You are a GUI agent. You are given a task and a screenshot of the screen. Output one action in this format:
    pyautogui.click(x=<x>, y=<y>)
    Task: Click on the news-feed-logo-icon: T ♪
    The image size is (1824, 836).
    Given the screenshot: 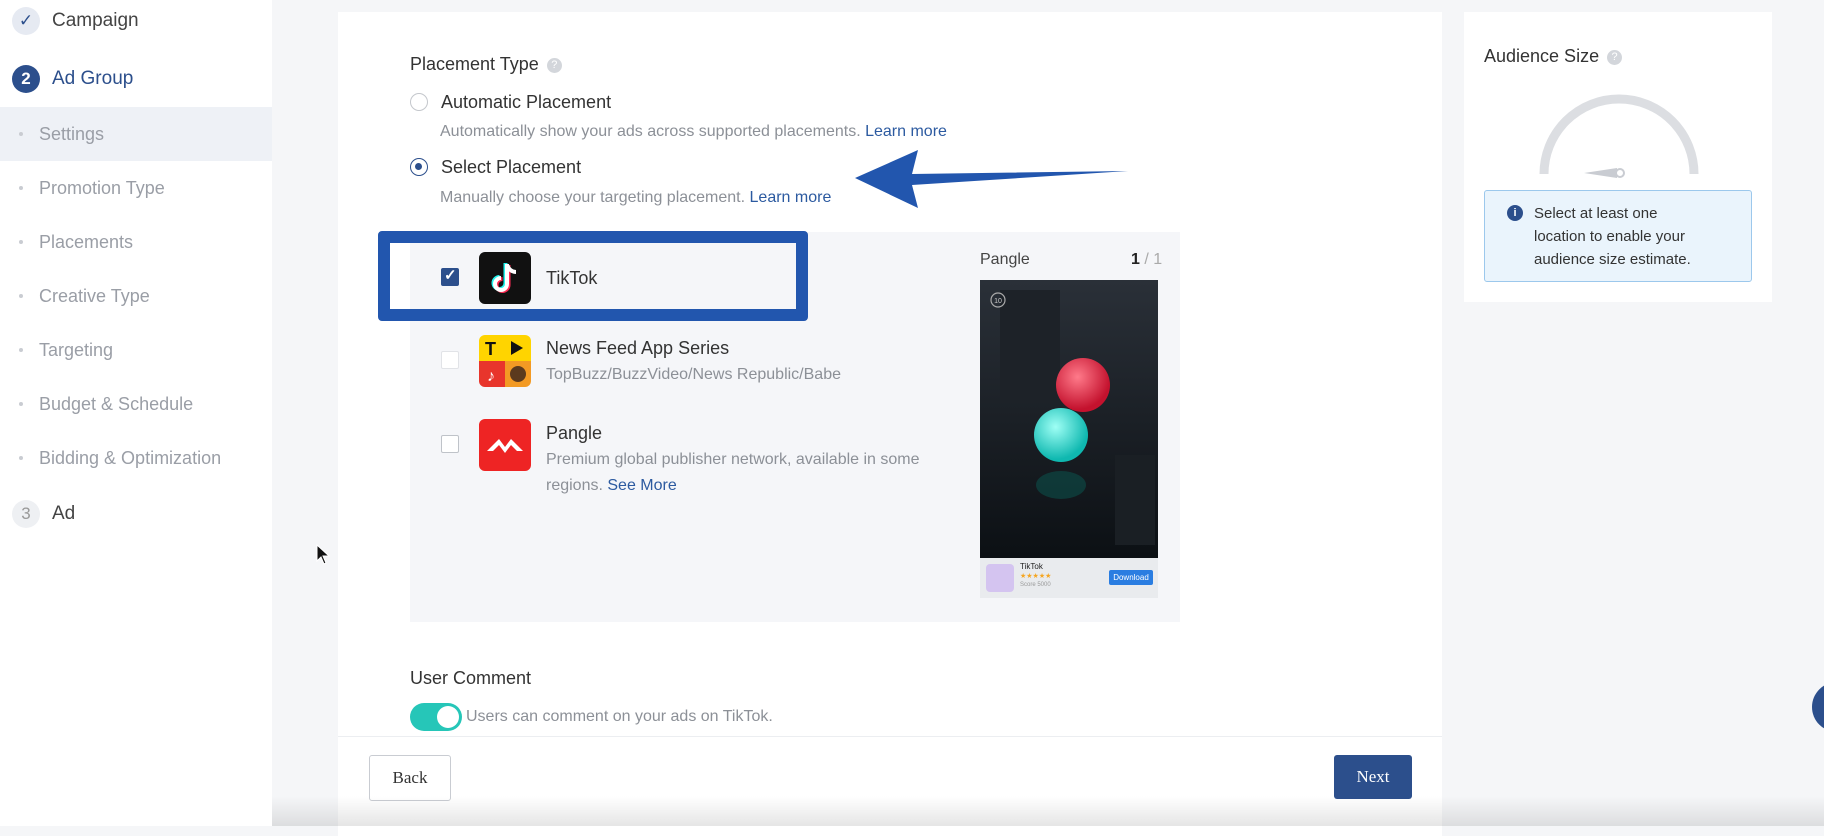 What is the action you would take?
    pyautogui.click(x=505, y=361)
    